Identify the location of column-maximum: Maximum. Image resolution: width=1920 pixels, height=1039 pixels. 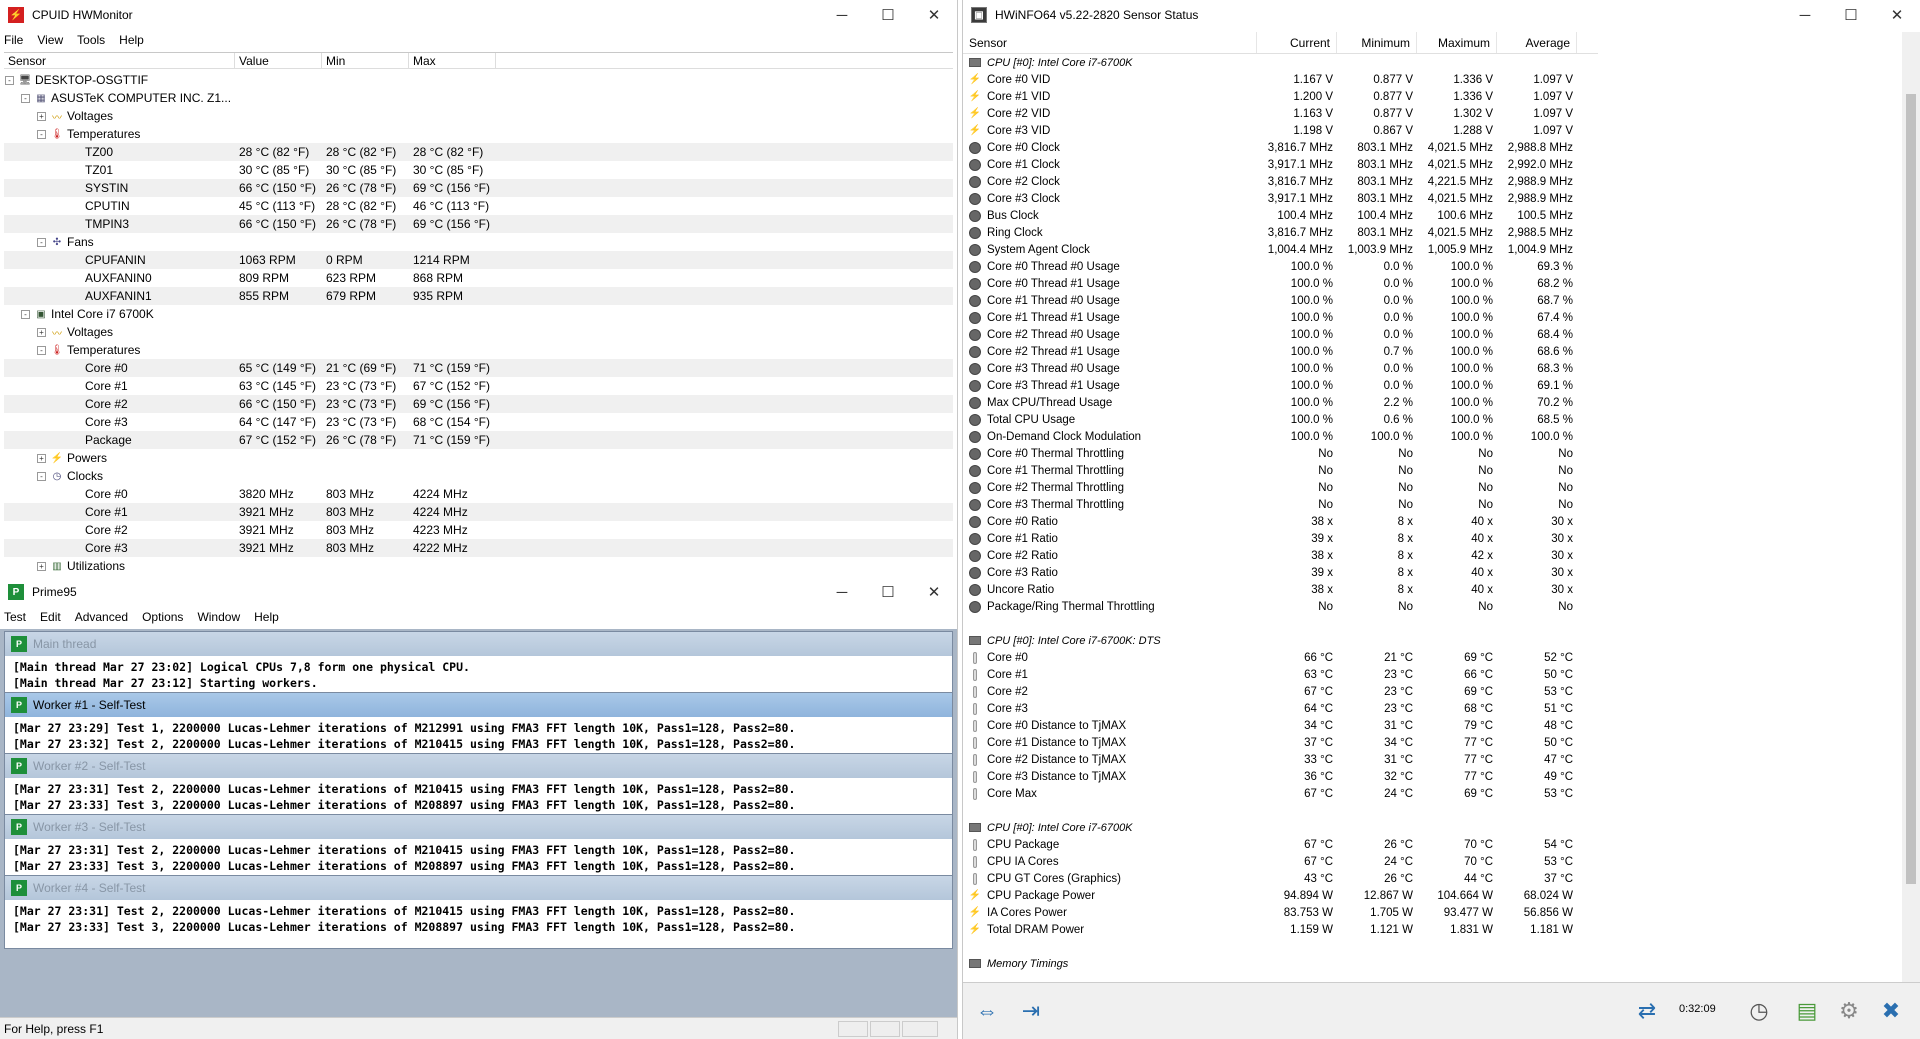
(1457, 42).